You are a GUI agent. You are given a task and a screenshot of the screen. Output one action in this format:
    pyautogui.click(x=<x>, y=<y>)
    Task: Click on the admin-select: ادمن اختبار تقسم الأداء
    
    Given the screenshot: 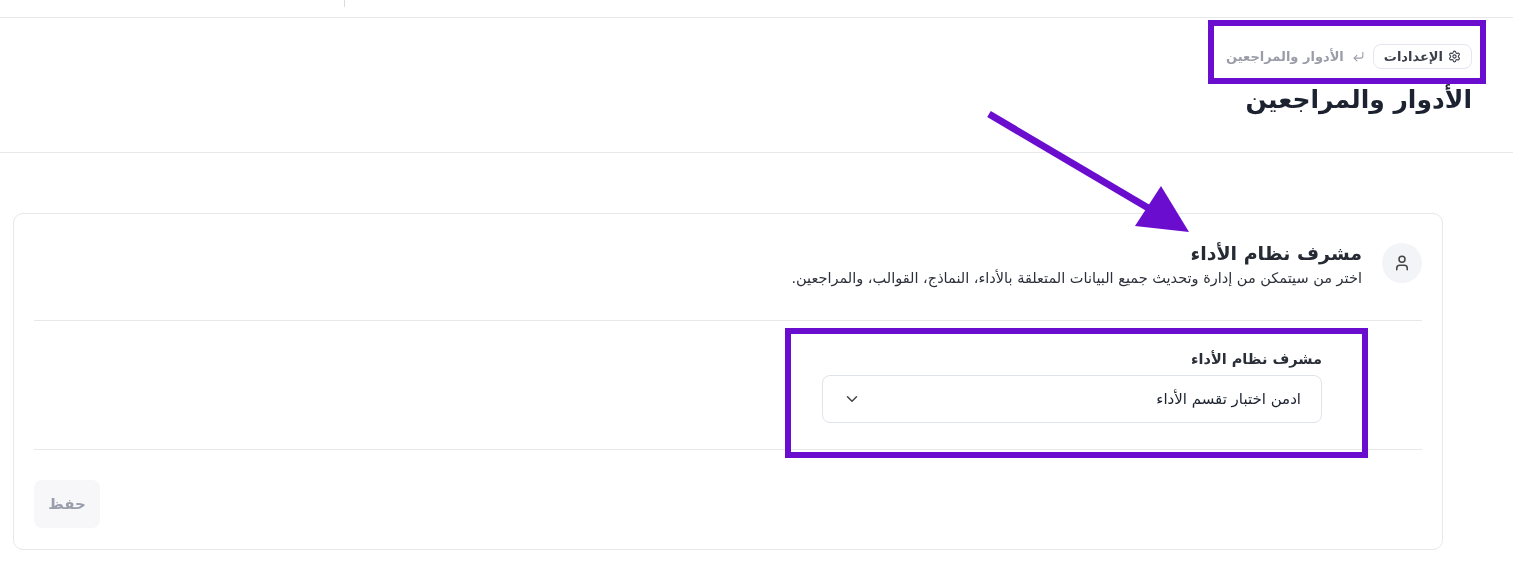 What is the action you would take?
    pyautogui.click(x=1072, y=399)
    